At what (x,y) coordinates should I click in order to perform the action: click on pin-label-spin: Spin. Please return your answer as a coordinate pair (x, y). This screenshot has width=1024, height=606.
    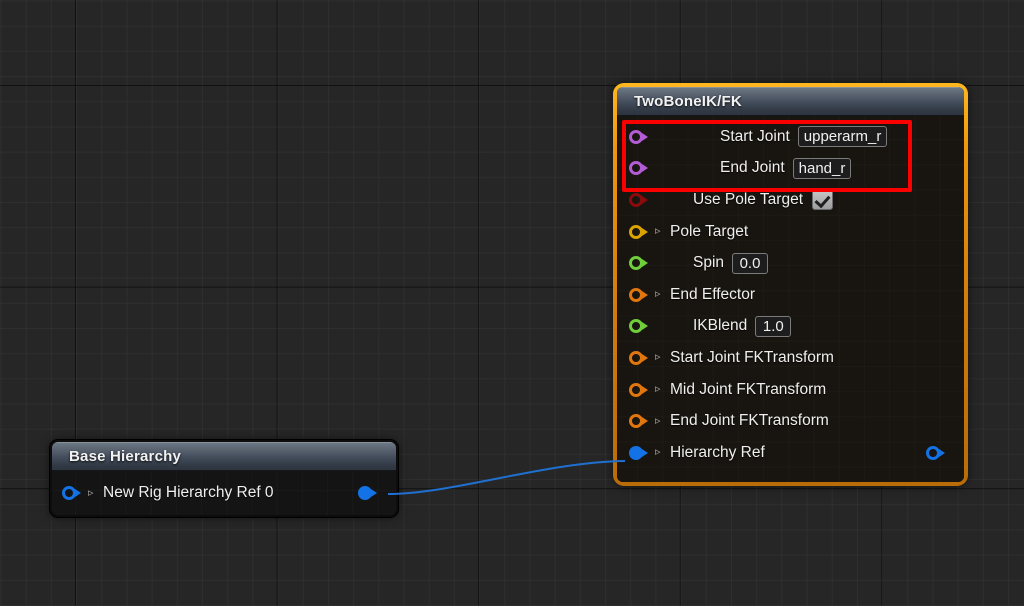
    Looking at the image, I should click on (709, 263).